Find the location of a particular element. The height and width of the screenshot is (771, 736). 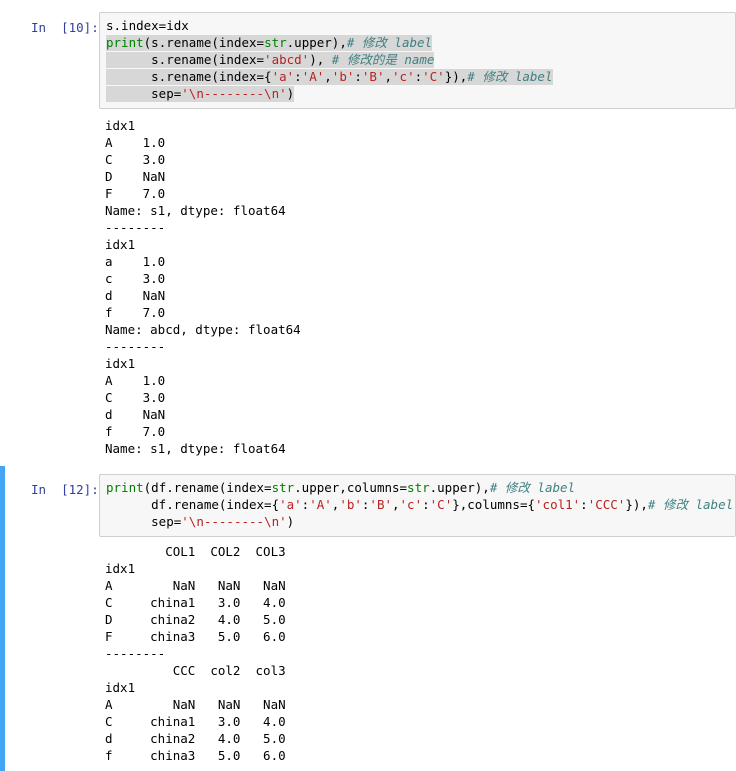

code-token: (s.rename(index= is located at coordinates (204, 42).